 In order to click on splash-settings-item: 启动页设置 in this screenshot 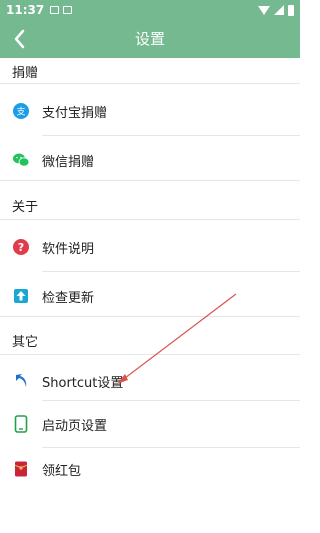, I will do `click(150, 424)`.